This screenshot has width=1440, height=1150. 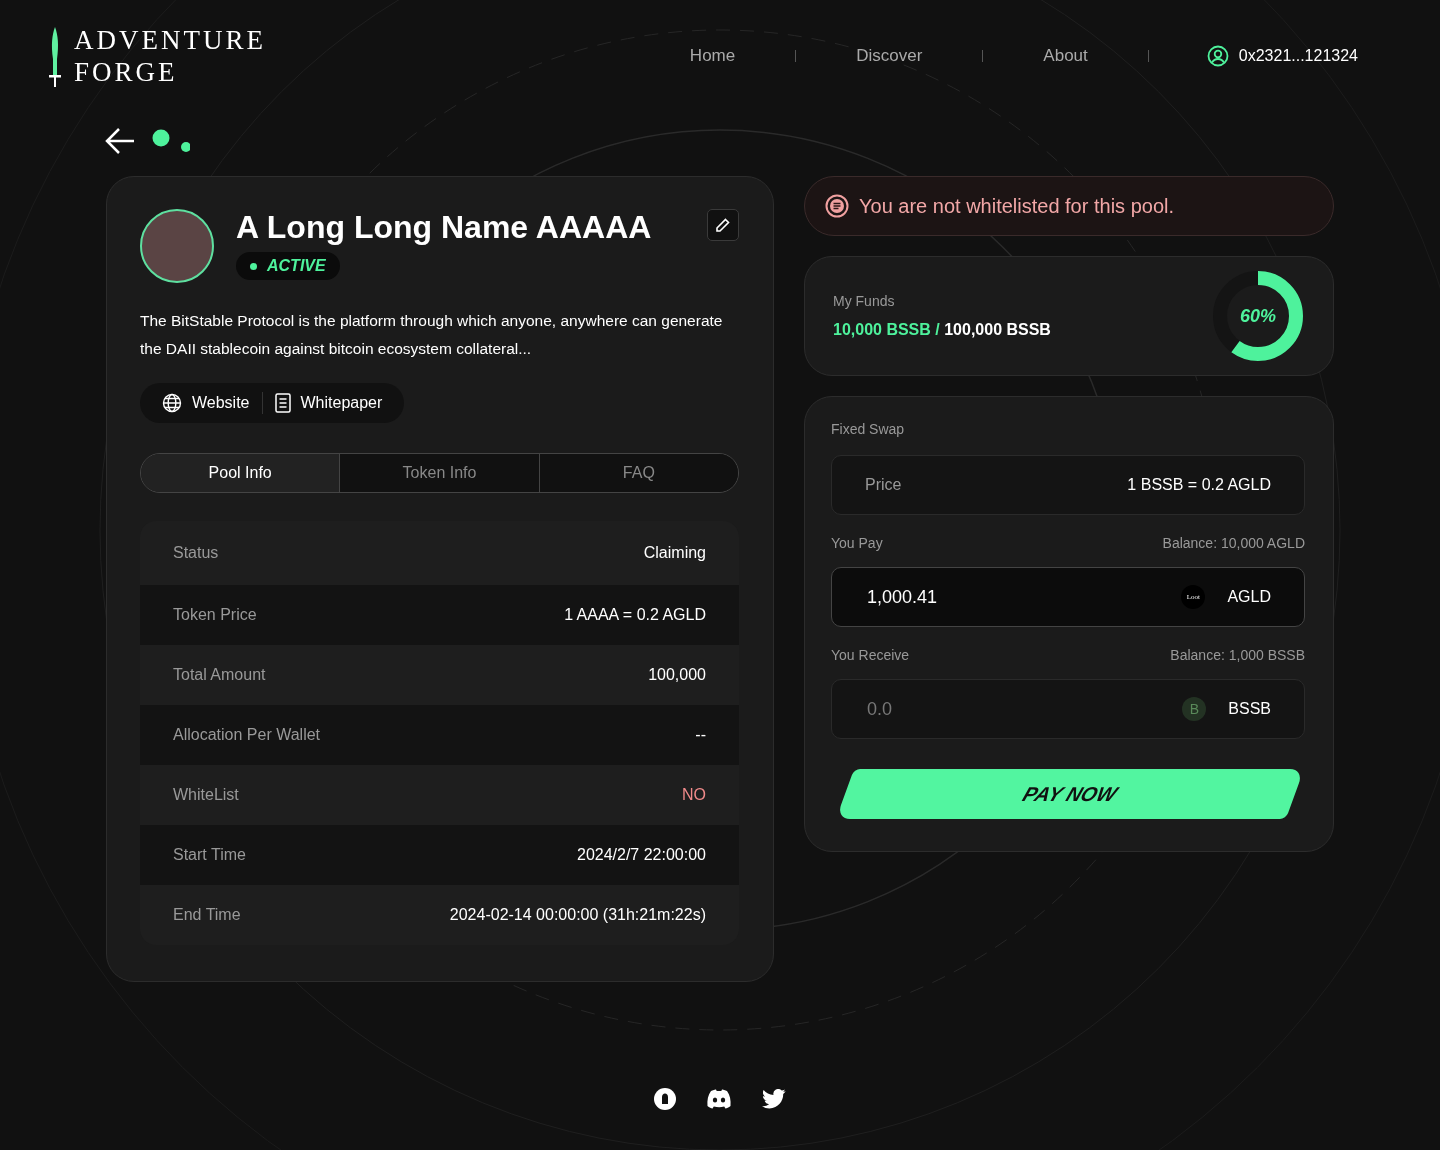 What do you see at coordinates (1016, 206) in the screenshot?
I see `warning-text: You are not whitelisted for this pool.` at bounding box center [1016, 206].